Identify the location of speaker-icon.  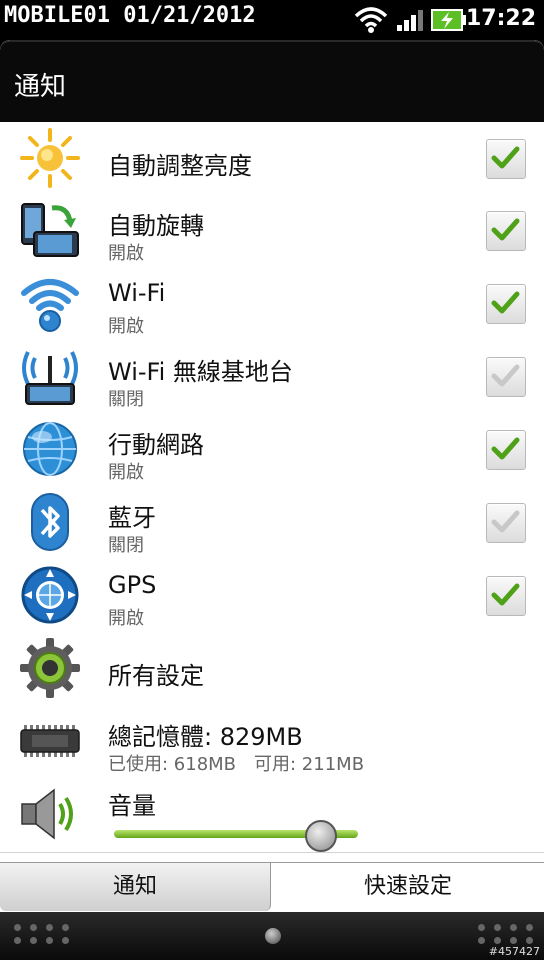
(47, 814).